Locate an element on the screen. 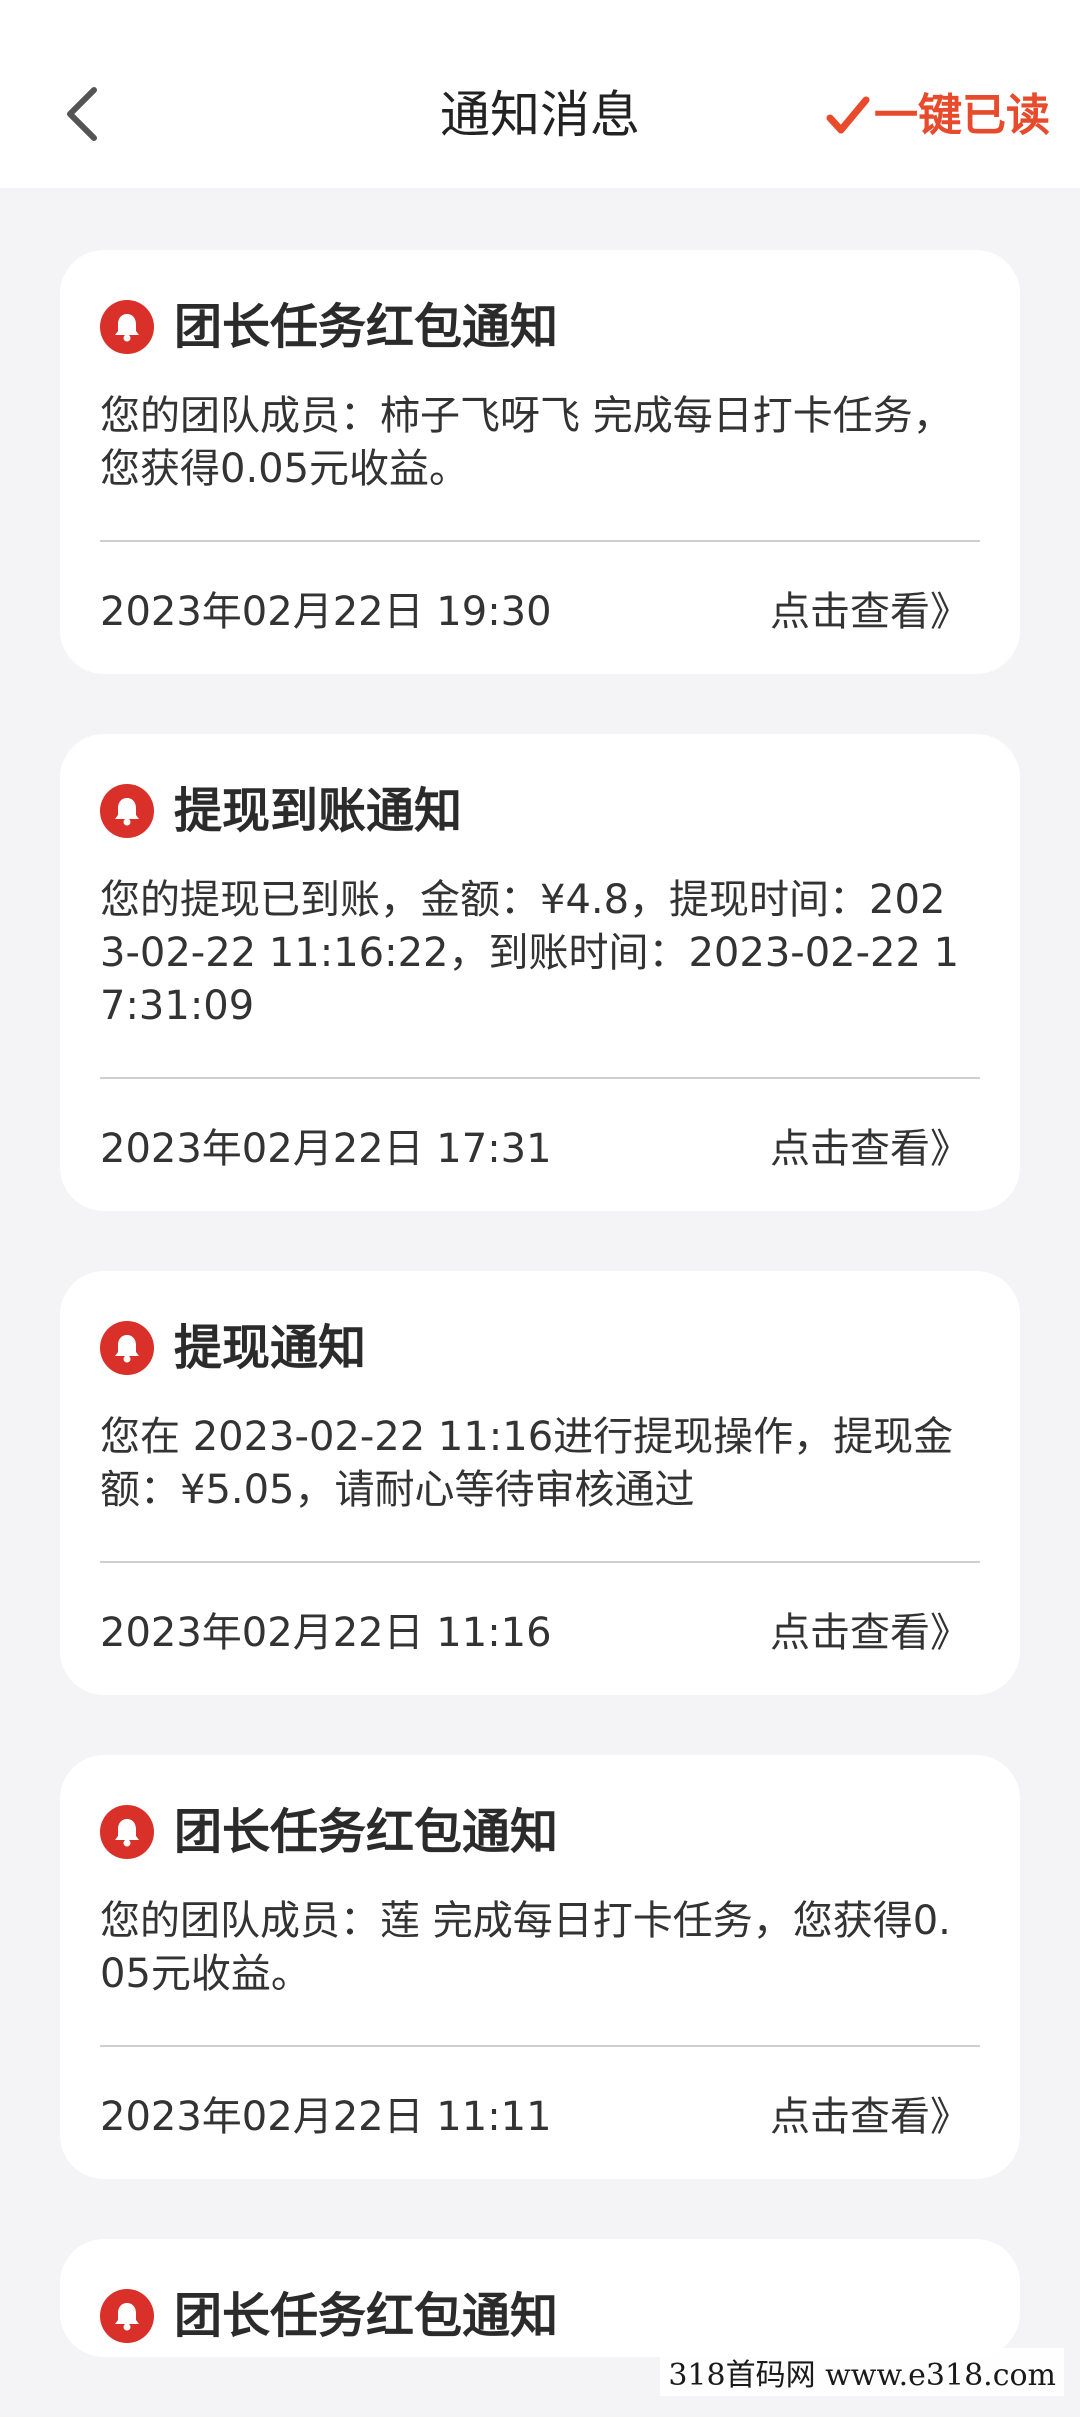 This screenshot has height=2417, width=1080. notification-time: 2023年02月22日 11:11 is located at coordinates (326, 2117).